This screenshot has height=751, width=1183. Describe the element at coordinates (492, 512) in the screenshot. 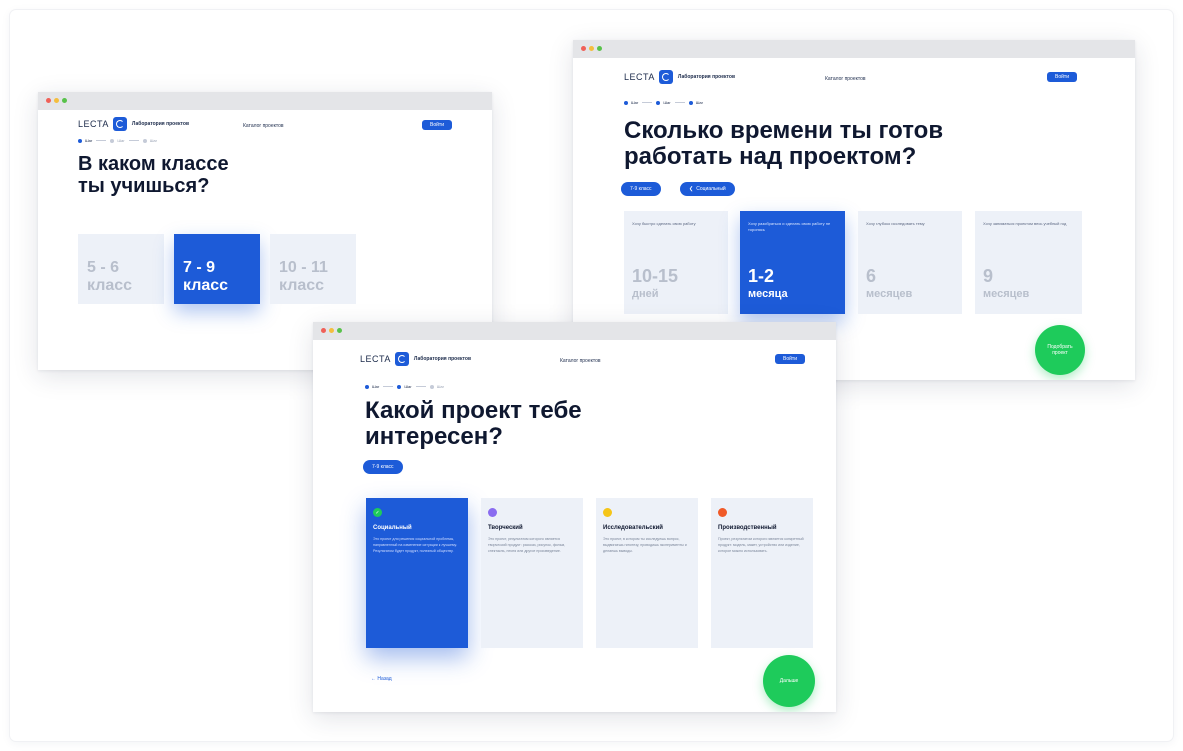

I see `creative-icon` at that location.